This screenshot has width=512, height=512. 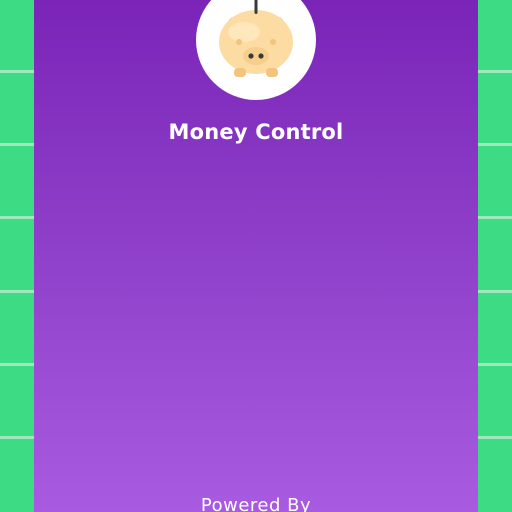 What do you see at coordinates (17, 256) in the screenshot?
I see `left-tile-strip` at bounding box center [17, 256].